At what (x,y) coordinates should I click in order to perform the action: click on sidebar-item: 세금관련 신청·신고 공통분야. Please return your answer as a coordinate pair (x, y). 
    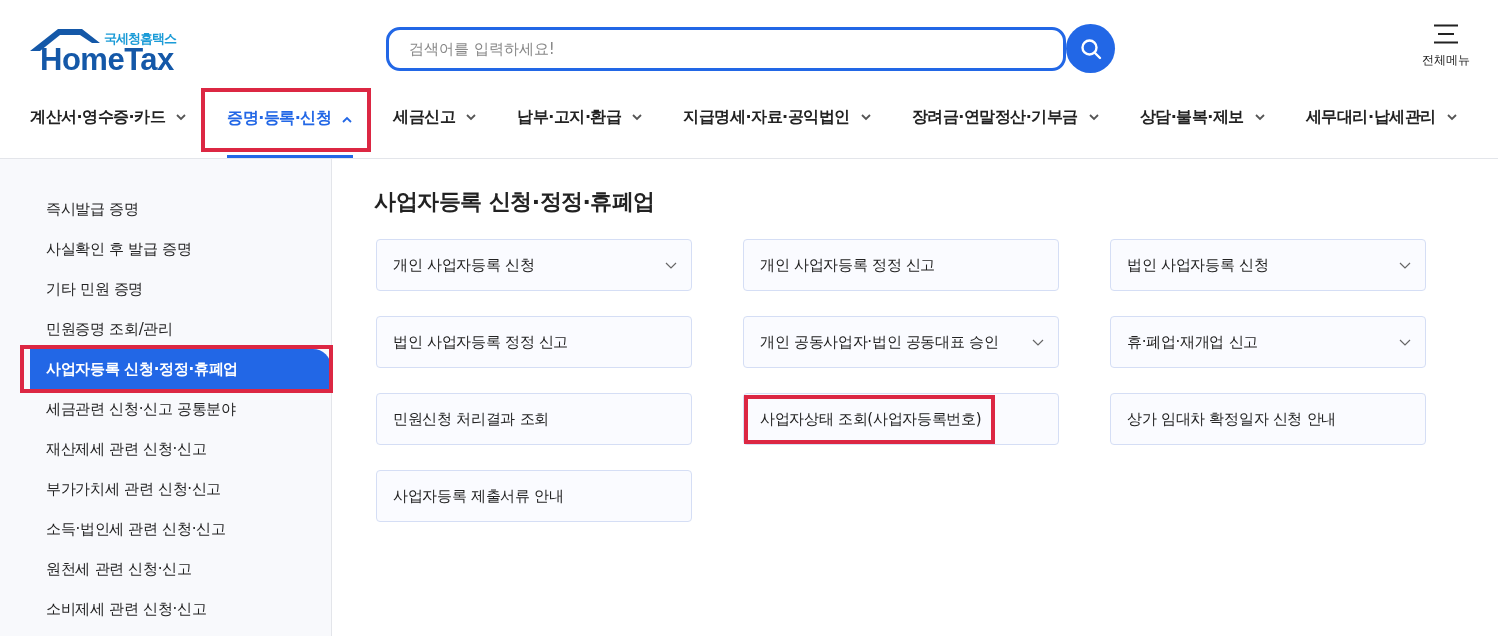
    Looking at the image, I should click on (180, 409).